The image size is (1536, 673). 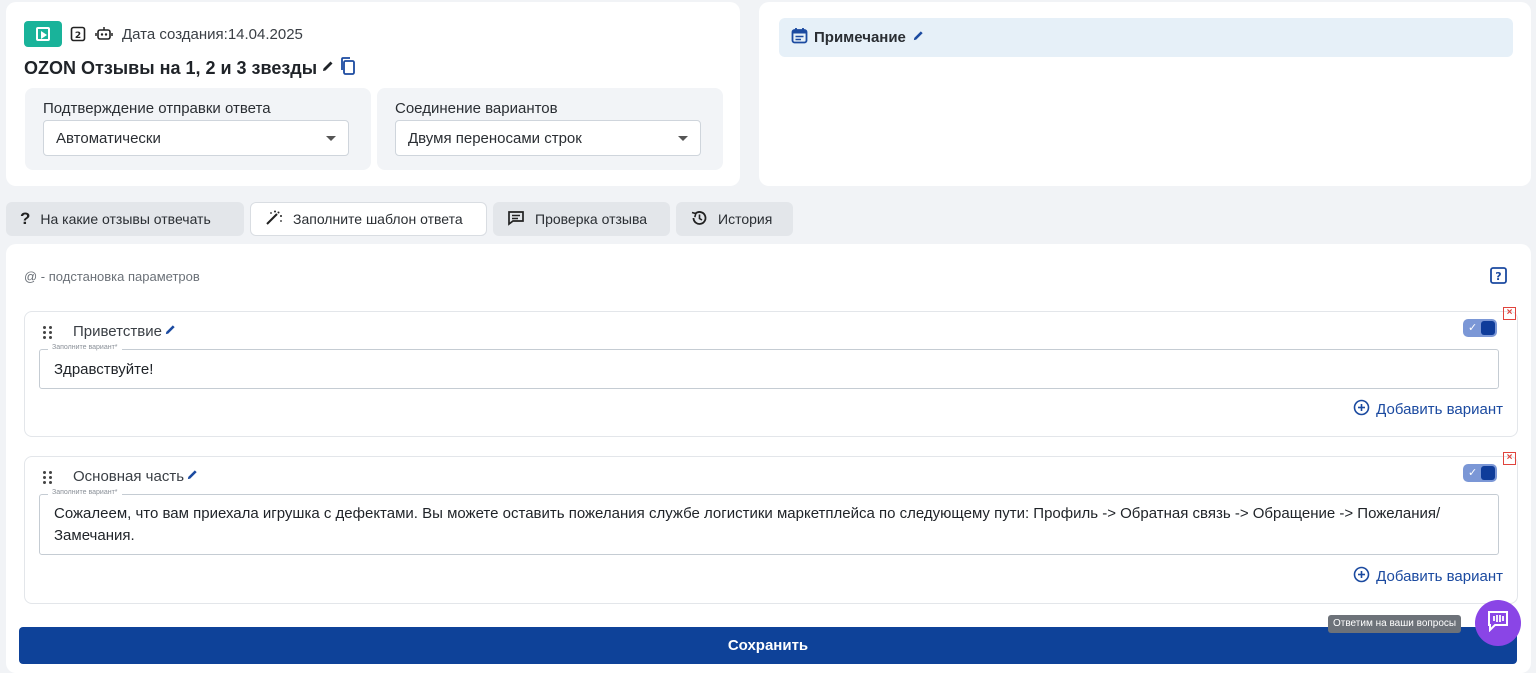 I want to click on note-header: Примечание, so click(x=1146, y=37).